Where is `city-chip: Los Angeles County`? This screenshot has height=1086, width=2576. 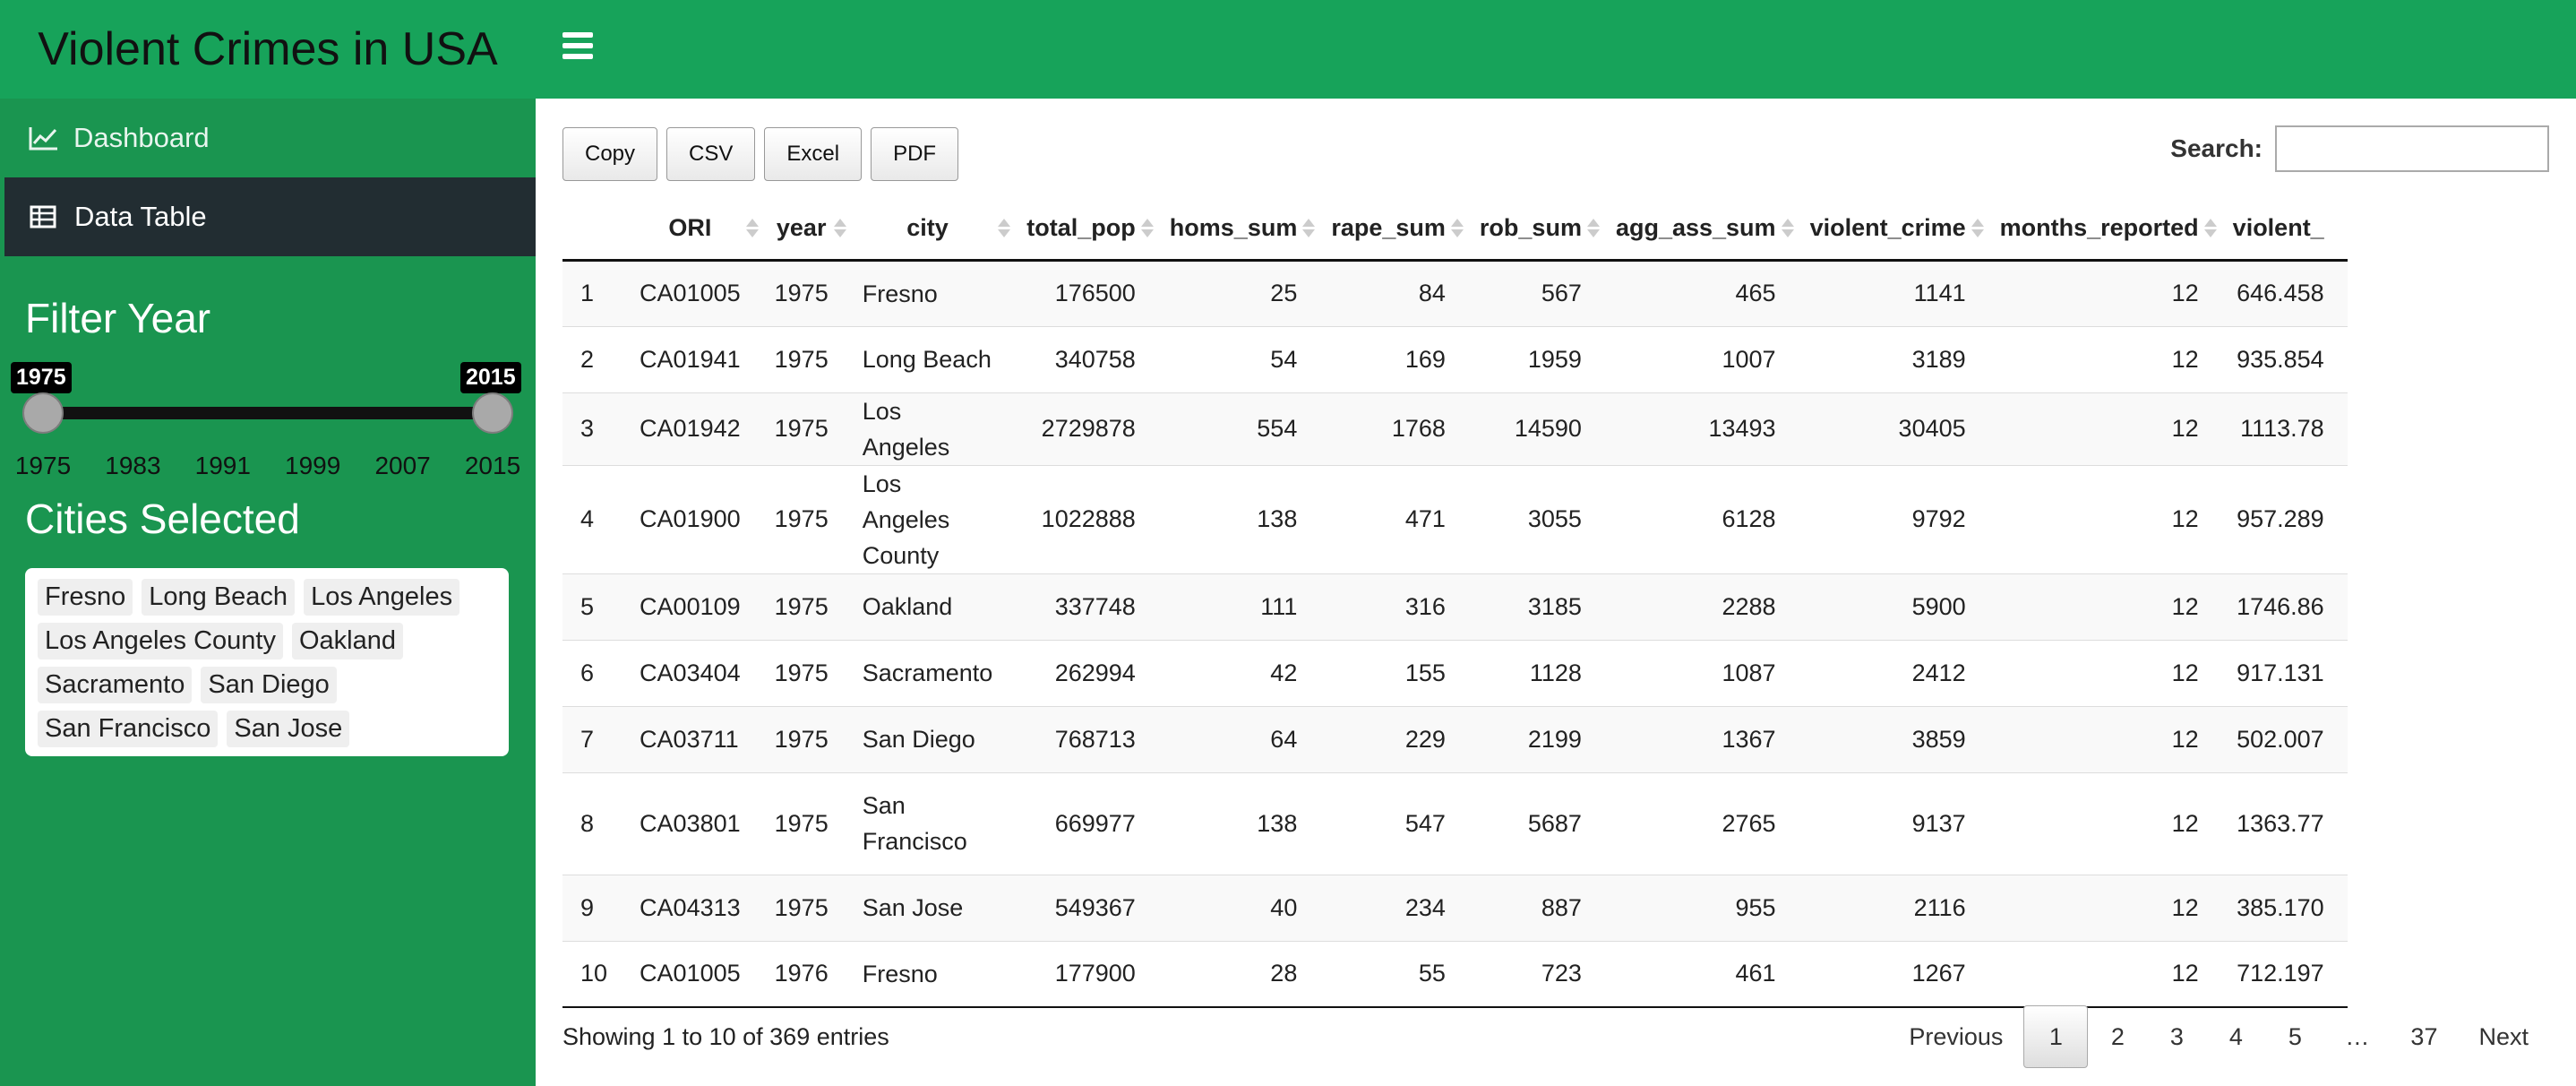 city-chip: Los Angeles County is located at coordinates (160, 641).